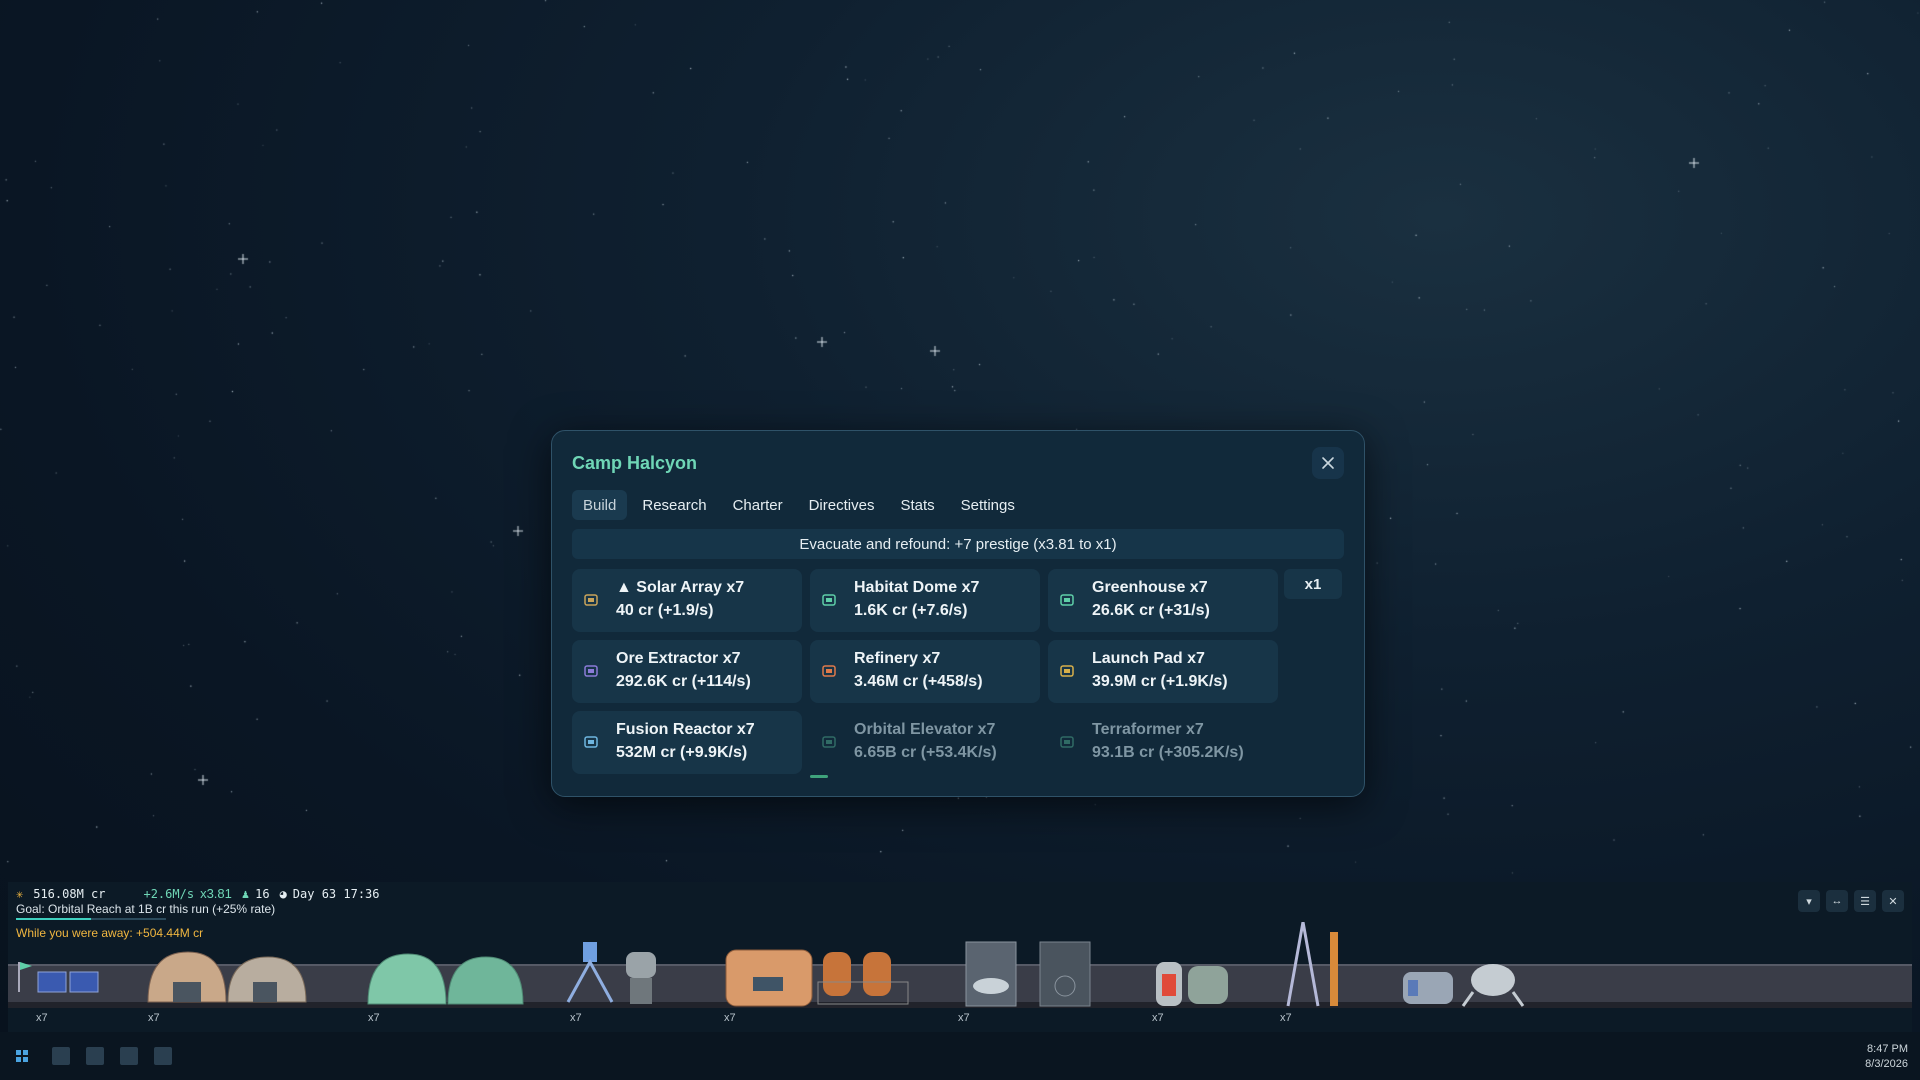  Describe the element at coordinates (91, 919) in the screenshot. I see `goal-progress-bar` at that location.